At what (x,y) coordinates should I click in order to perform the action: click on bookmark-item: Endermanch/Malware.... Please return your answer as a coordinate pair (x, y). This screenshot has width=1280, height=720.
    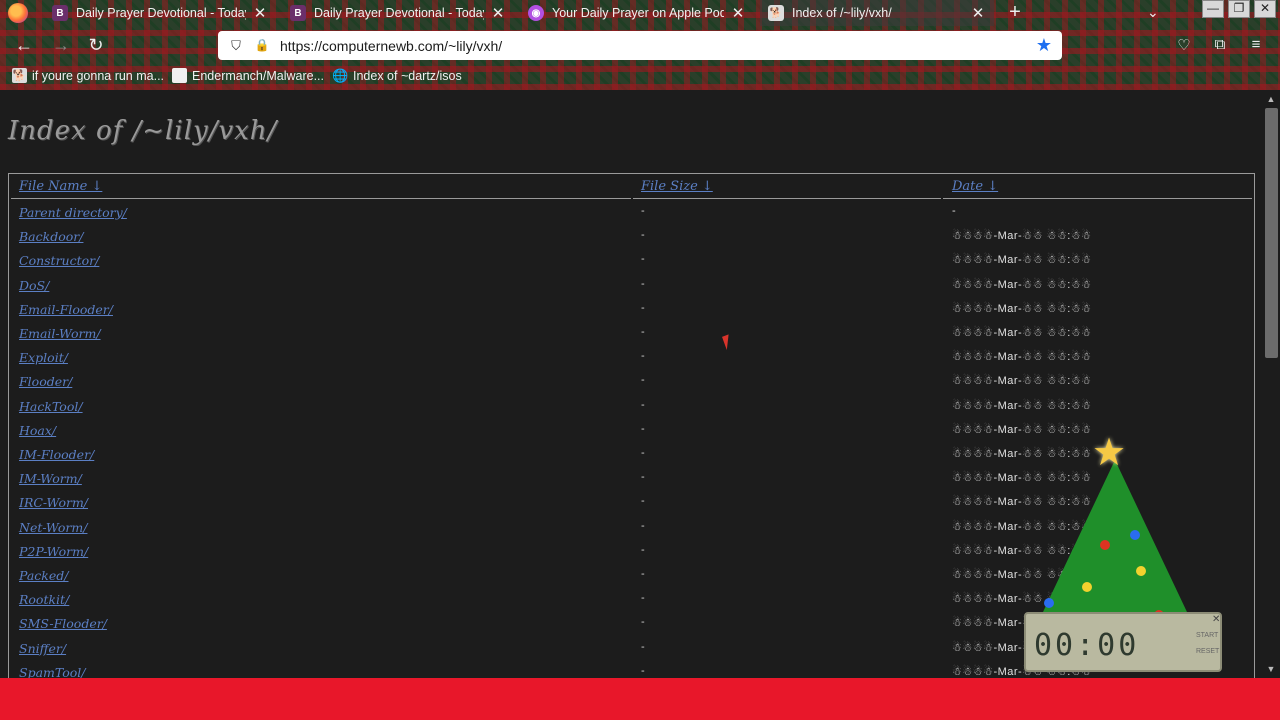
    Looking at the image, I should click on (248, 75).